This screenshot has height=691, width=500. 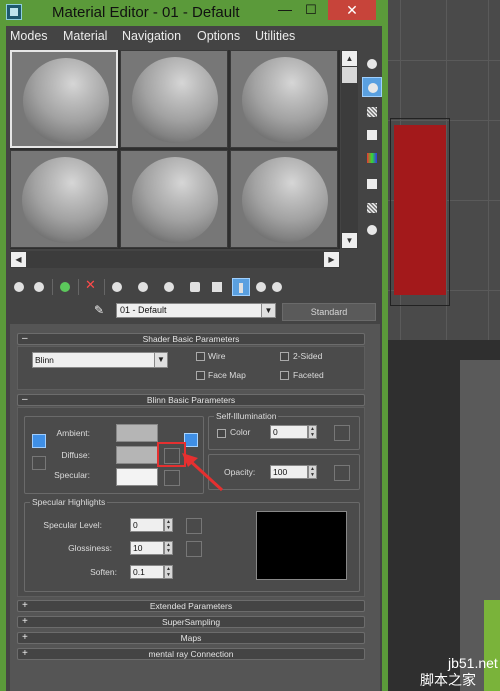 I want to click on pick-material-button, so click(x=277, y=287).